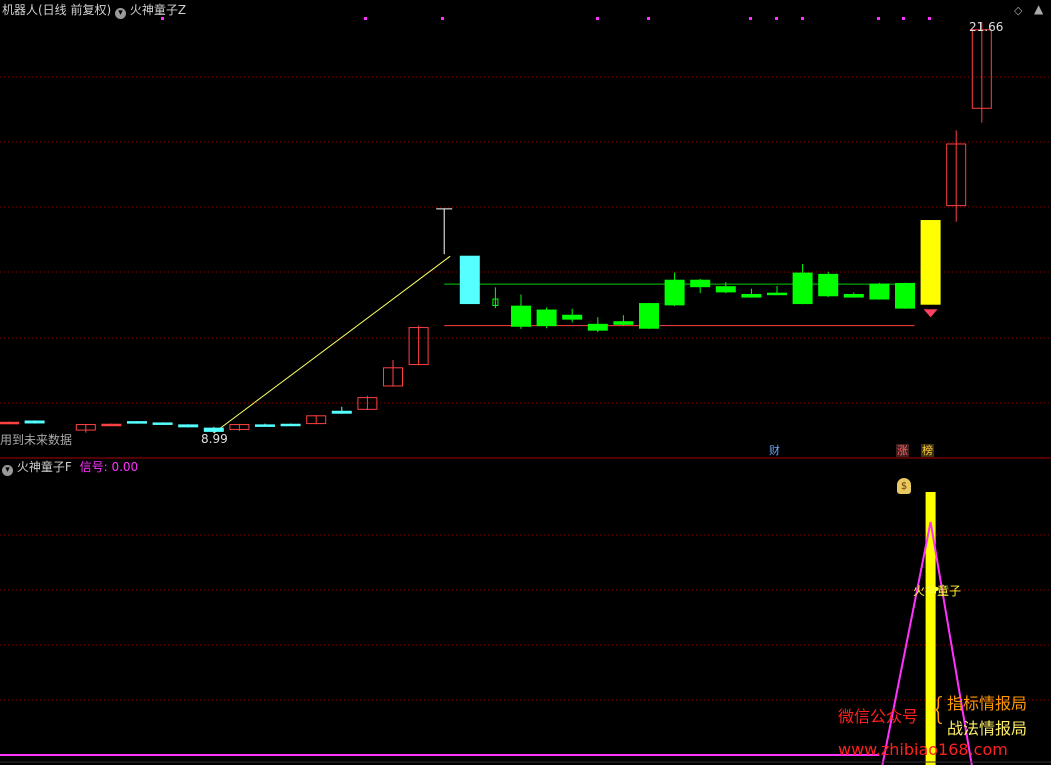 This screenshot has width=1051, height=765. Describe the element at coordinates (902, 450) in the screenshot. I see `rise-marker: 涨` at that location.